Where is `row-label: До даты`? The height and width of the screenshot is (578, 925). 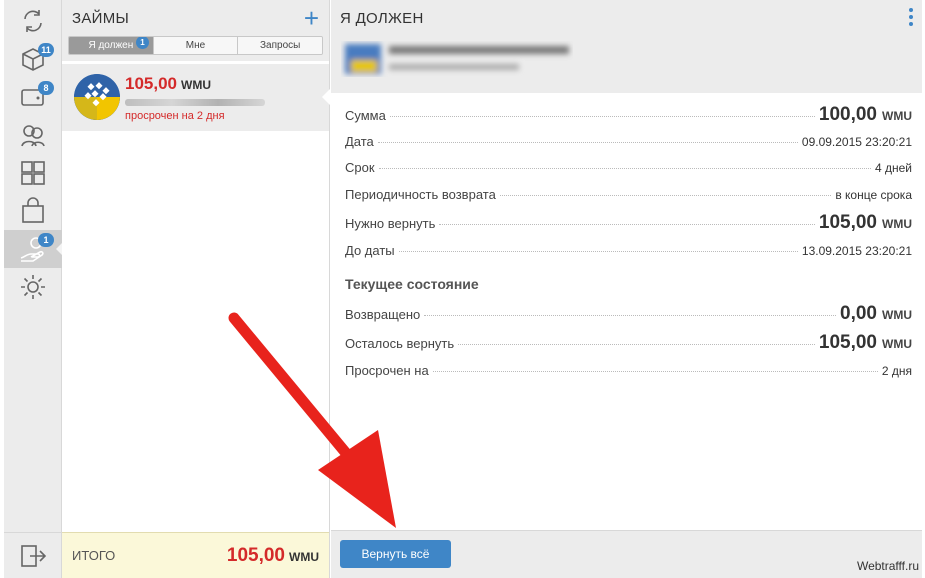
row-label: До даты is located at coordinates (370, 250).